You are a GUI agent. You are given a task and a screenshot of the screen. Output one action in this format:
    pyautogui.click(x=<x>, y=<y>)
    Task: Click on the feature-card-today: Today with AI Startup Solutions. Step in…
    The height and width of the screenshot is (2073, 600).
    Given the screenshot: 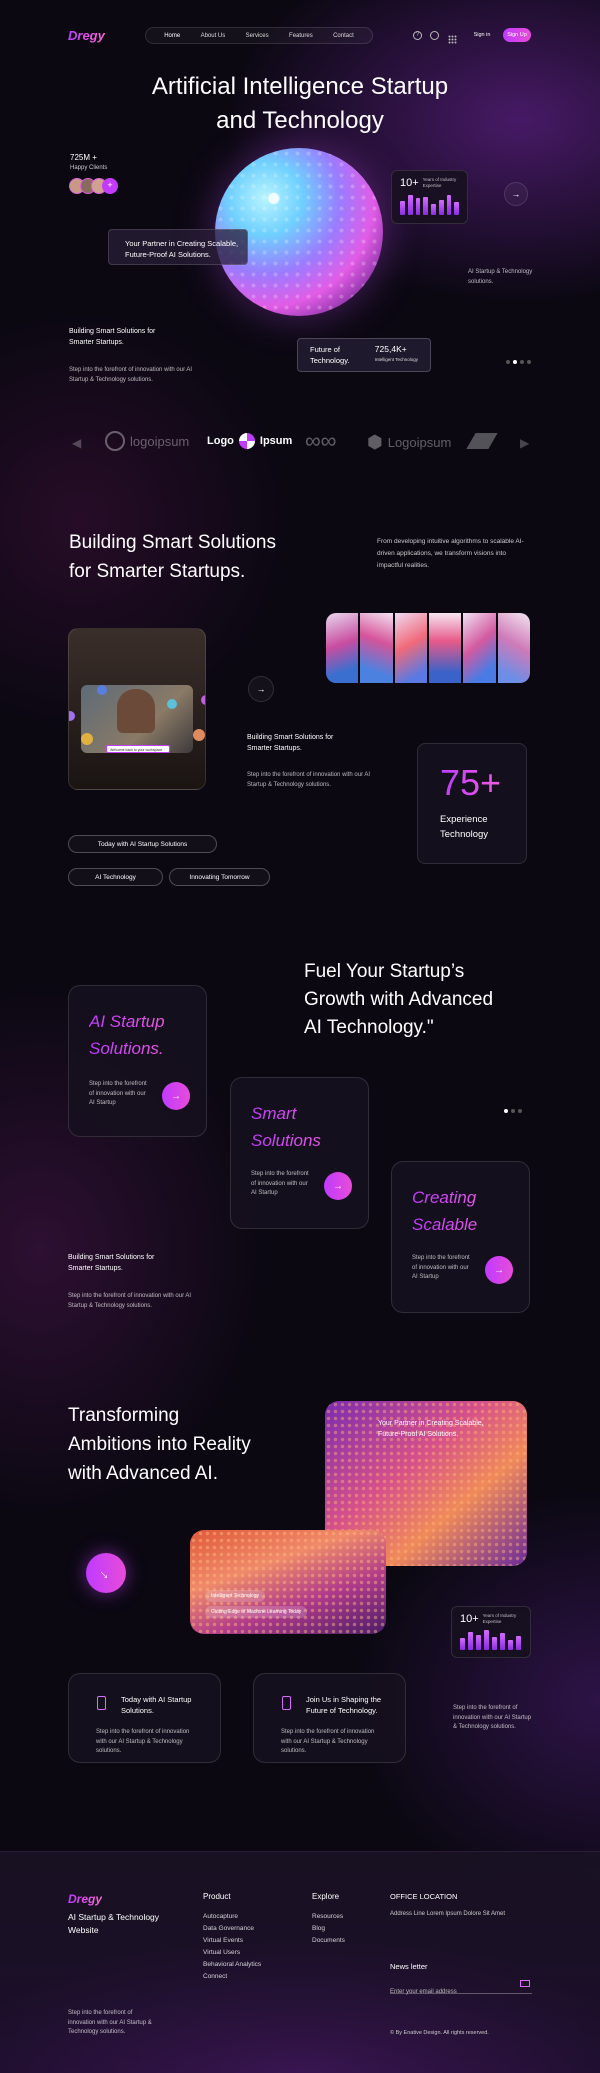 What is the action you would take?
    pyautogui.click(x=144, y=1718)
    